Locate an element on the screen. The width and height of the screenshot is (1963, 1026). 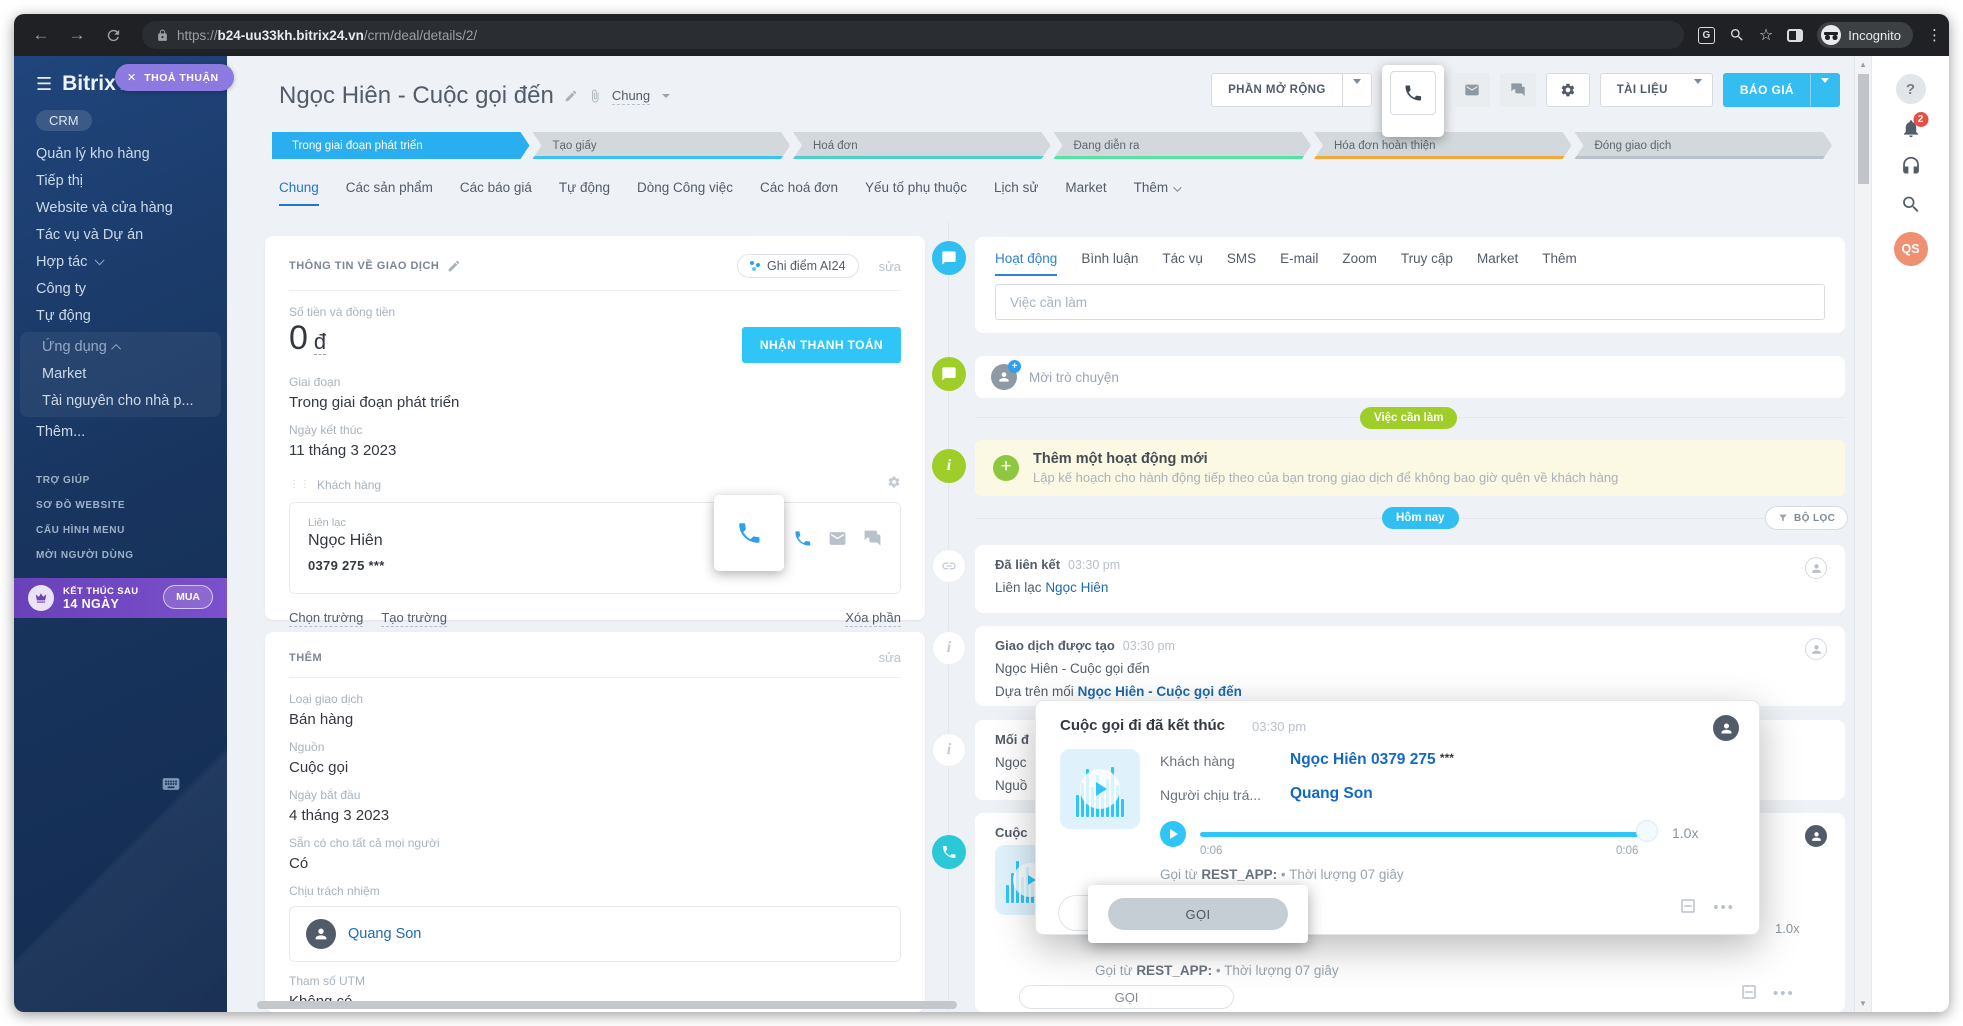
tab-dependencies: Yếu tố phụ thuộc is located at coordinates (916, 193).